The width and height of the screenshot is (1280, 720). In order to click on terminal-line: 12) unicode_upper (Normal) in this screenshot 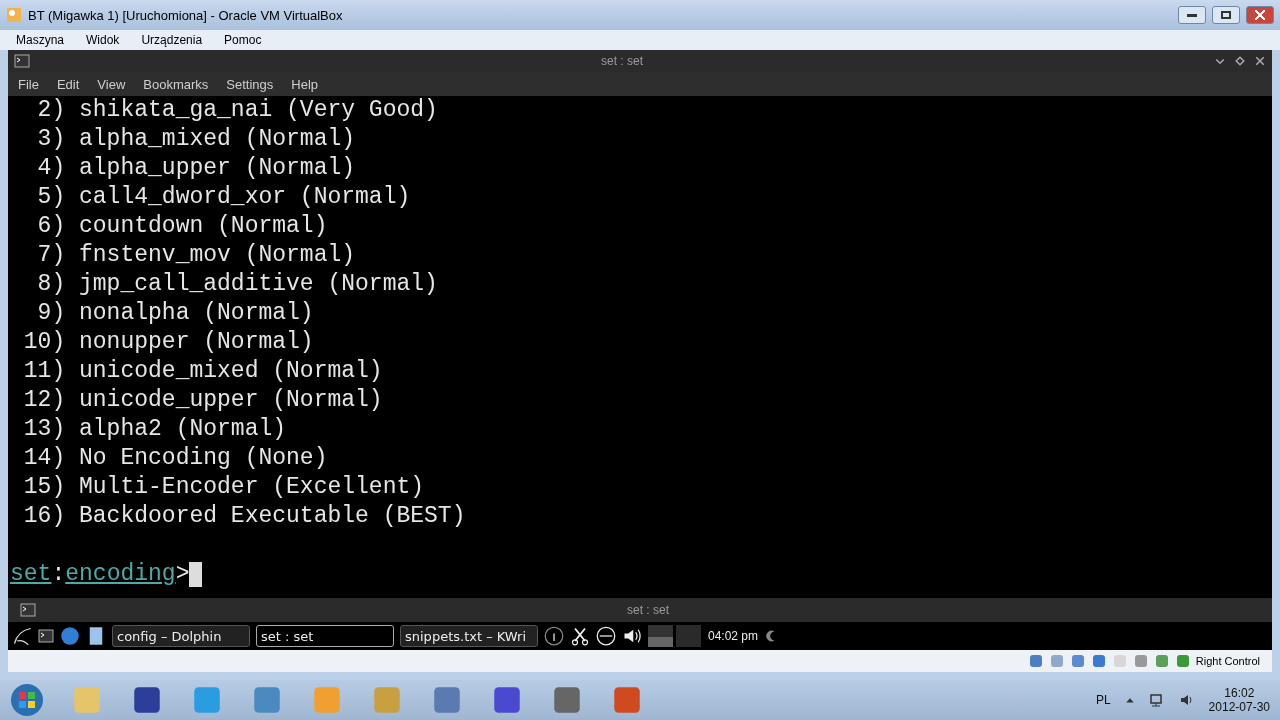, I will do `click(203, 400)`.